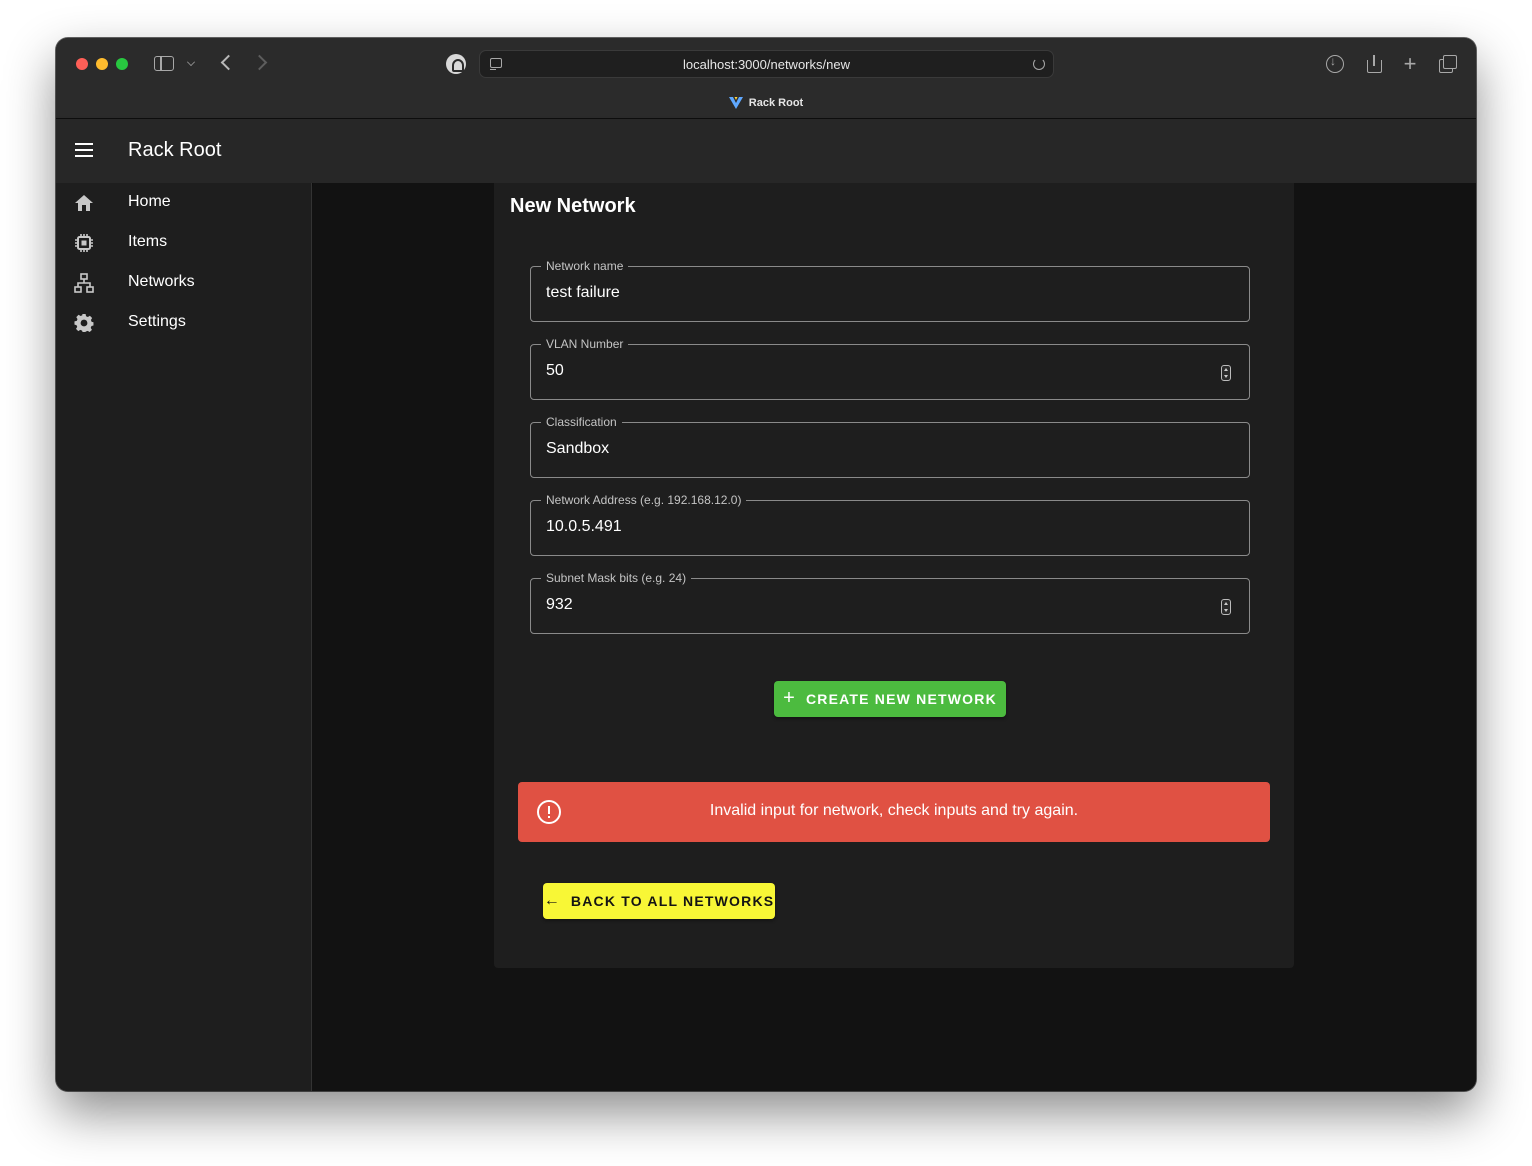 The image size is (1532, 1166). I want to click on minimize-window-button, so click(102, 64).